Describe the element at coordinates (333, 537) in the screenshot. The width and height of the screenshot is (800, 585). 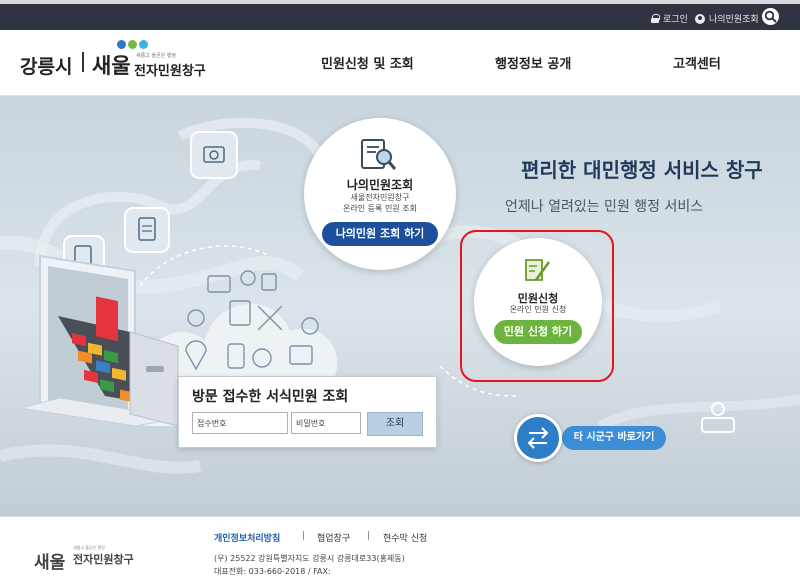
I see `footer-link-collab: 협업창구` at that location.